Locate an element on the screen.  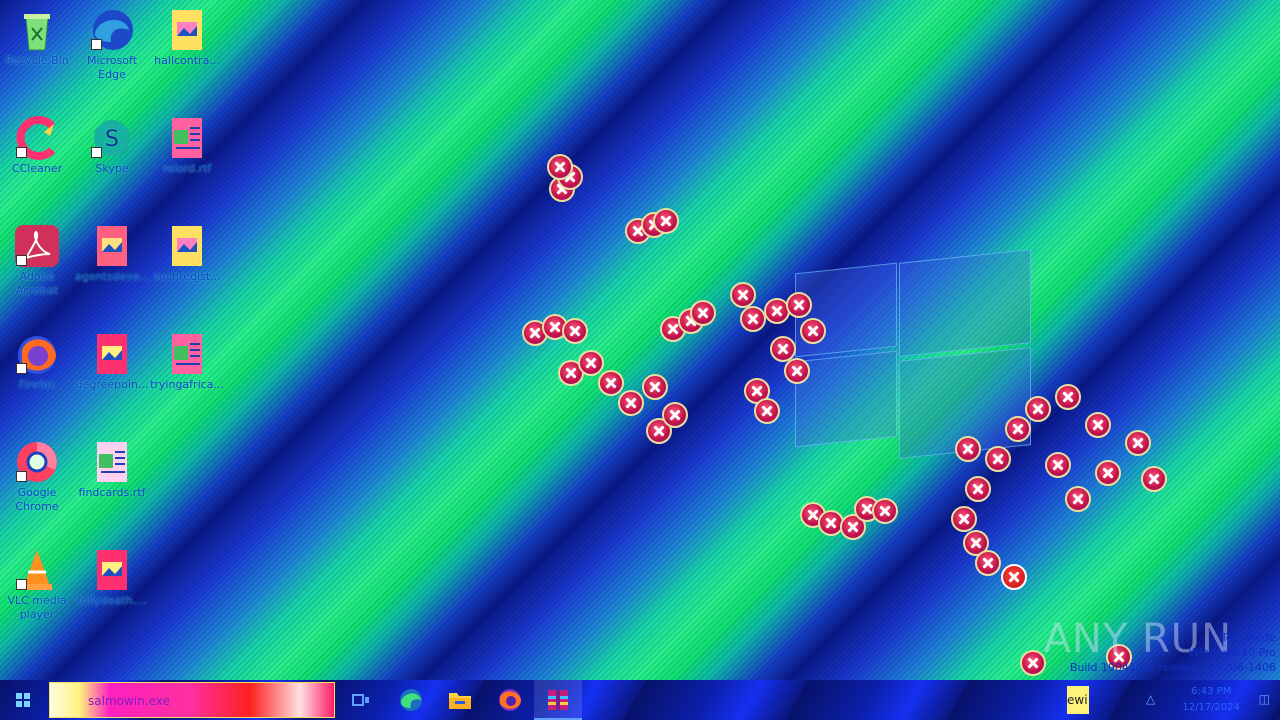
start-button is located at coordinates (24, 700).